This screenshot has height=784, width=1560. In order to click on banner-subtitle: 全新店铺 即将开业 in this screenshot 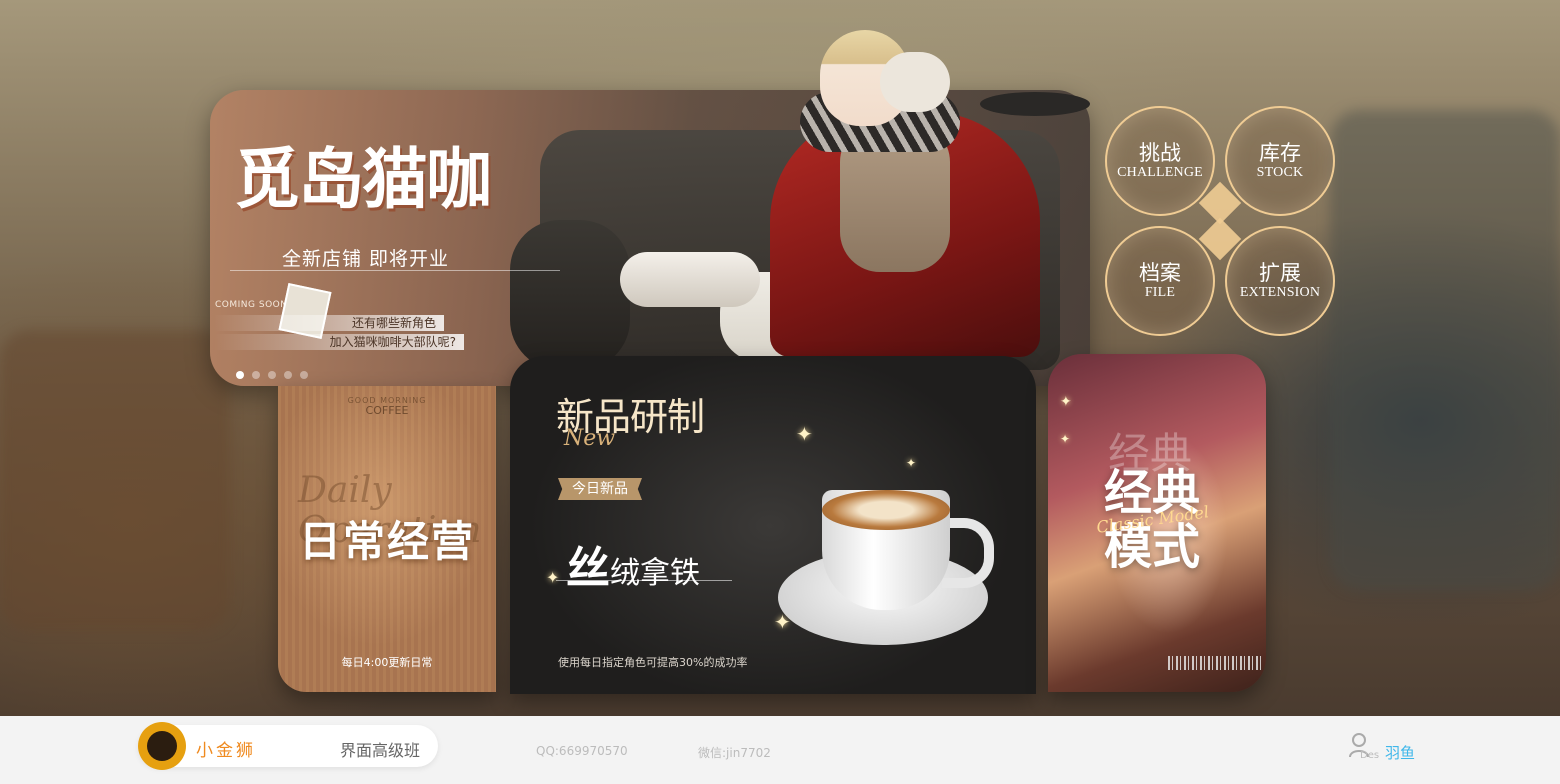, I will do `click(366, 259)`.